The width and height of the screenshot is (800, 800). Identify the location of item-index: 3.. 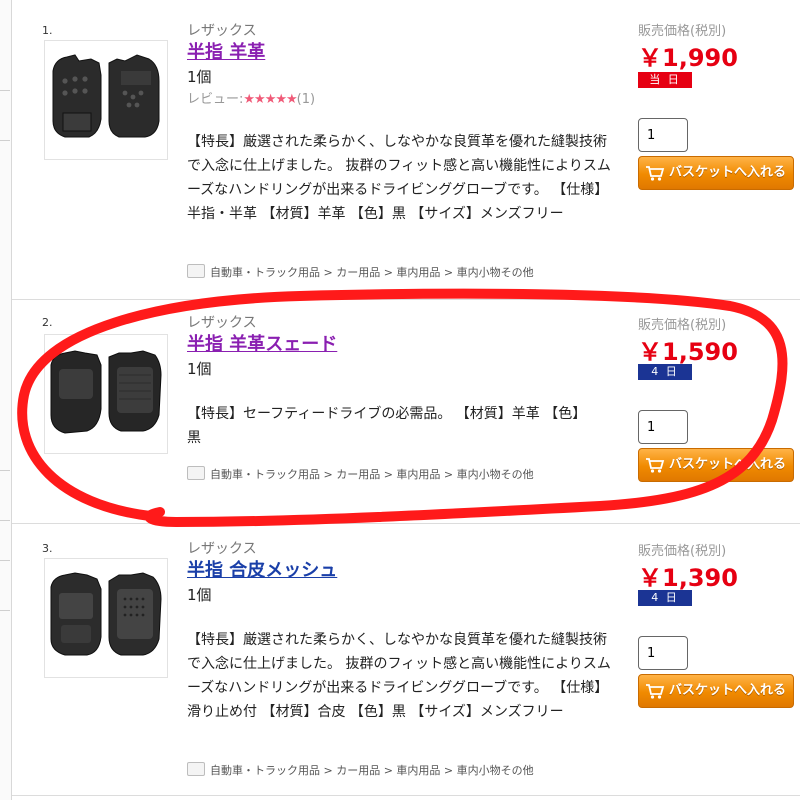
(47, 548).